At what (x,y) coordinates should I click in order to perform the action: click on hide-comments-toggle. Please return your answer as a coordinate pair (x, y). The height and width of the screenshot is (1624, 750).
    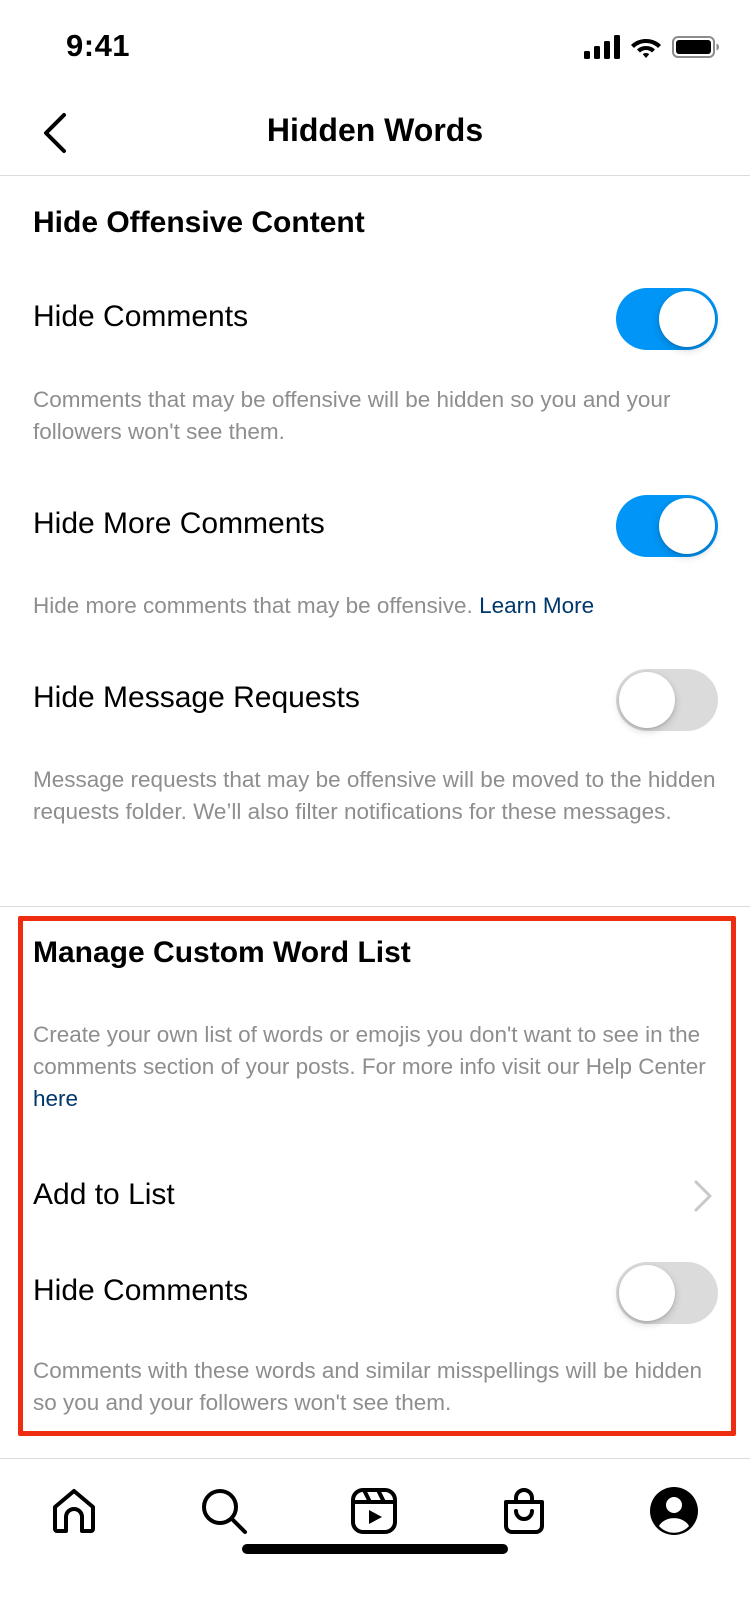
    Looking at the image, I should click on (667, 319).